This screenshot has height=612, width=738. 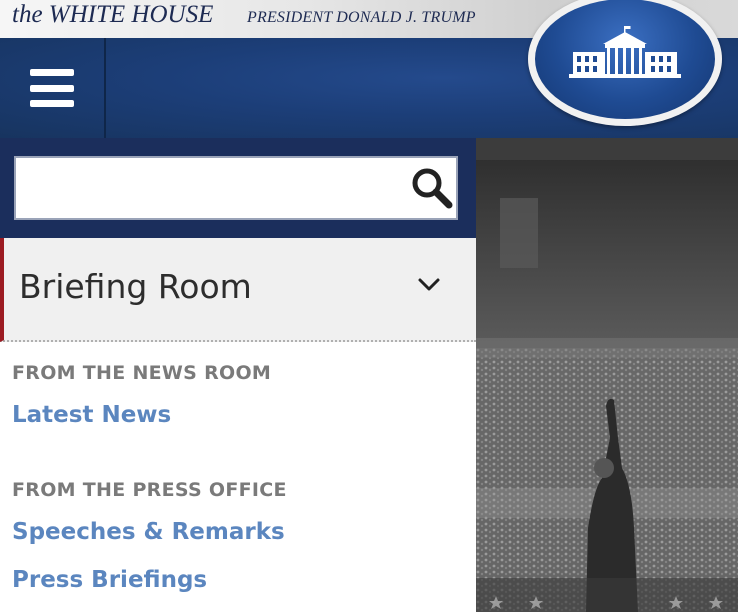 I want to click on hamburger-icon, so click(x=52, y=88).